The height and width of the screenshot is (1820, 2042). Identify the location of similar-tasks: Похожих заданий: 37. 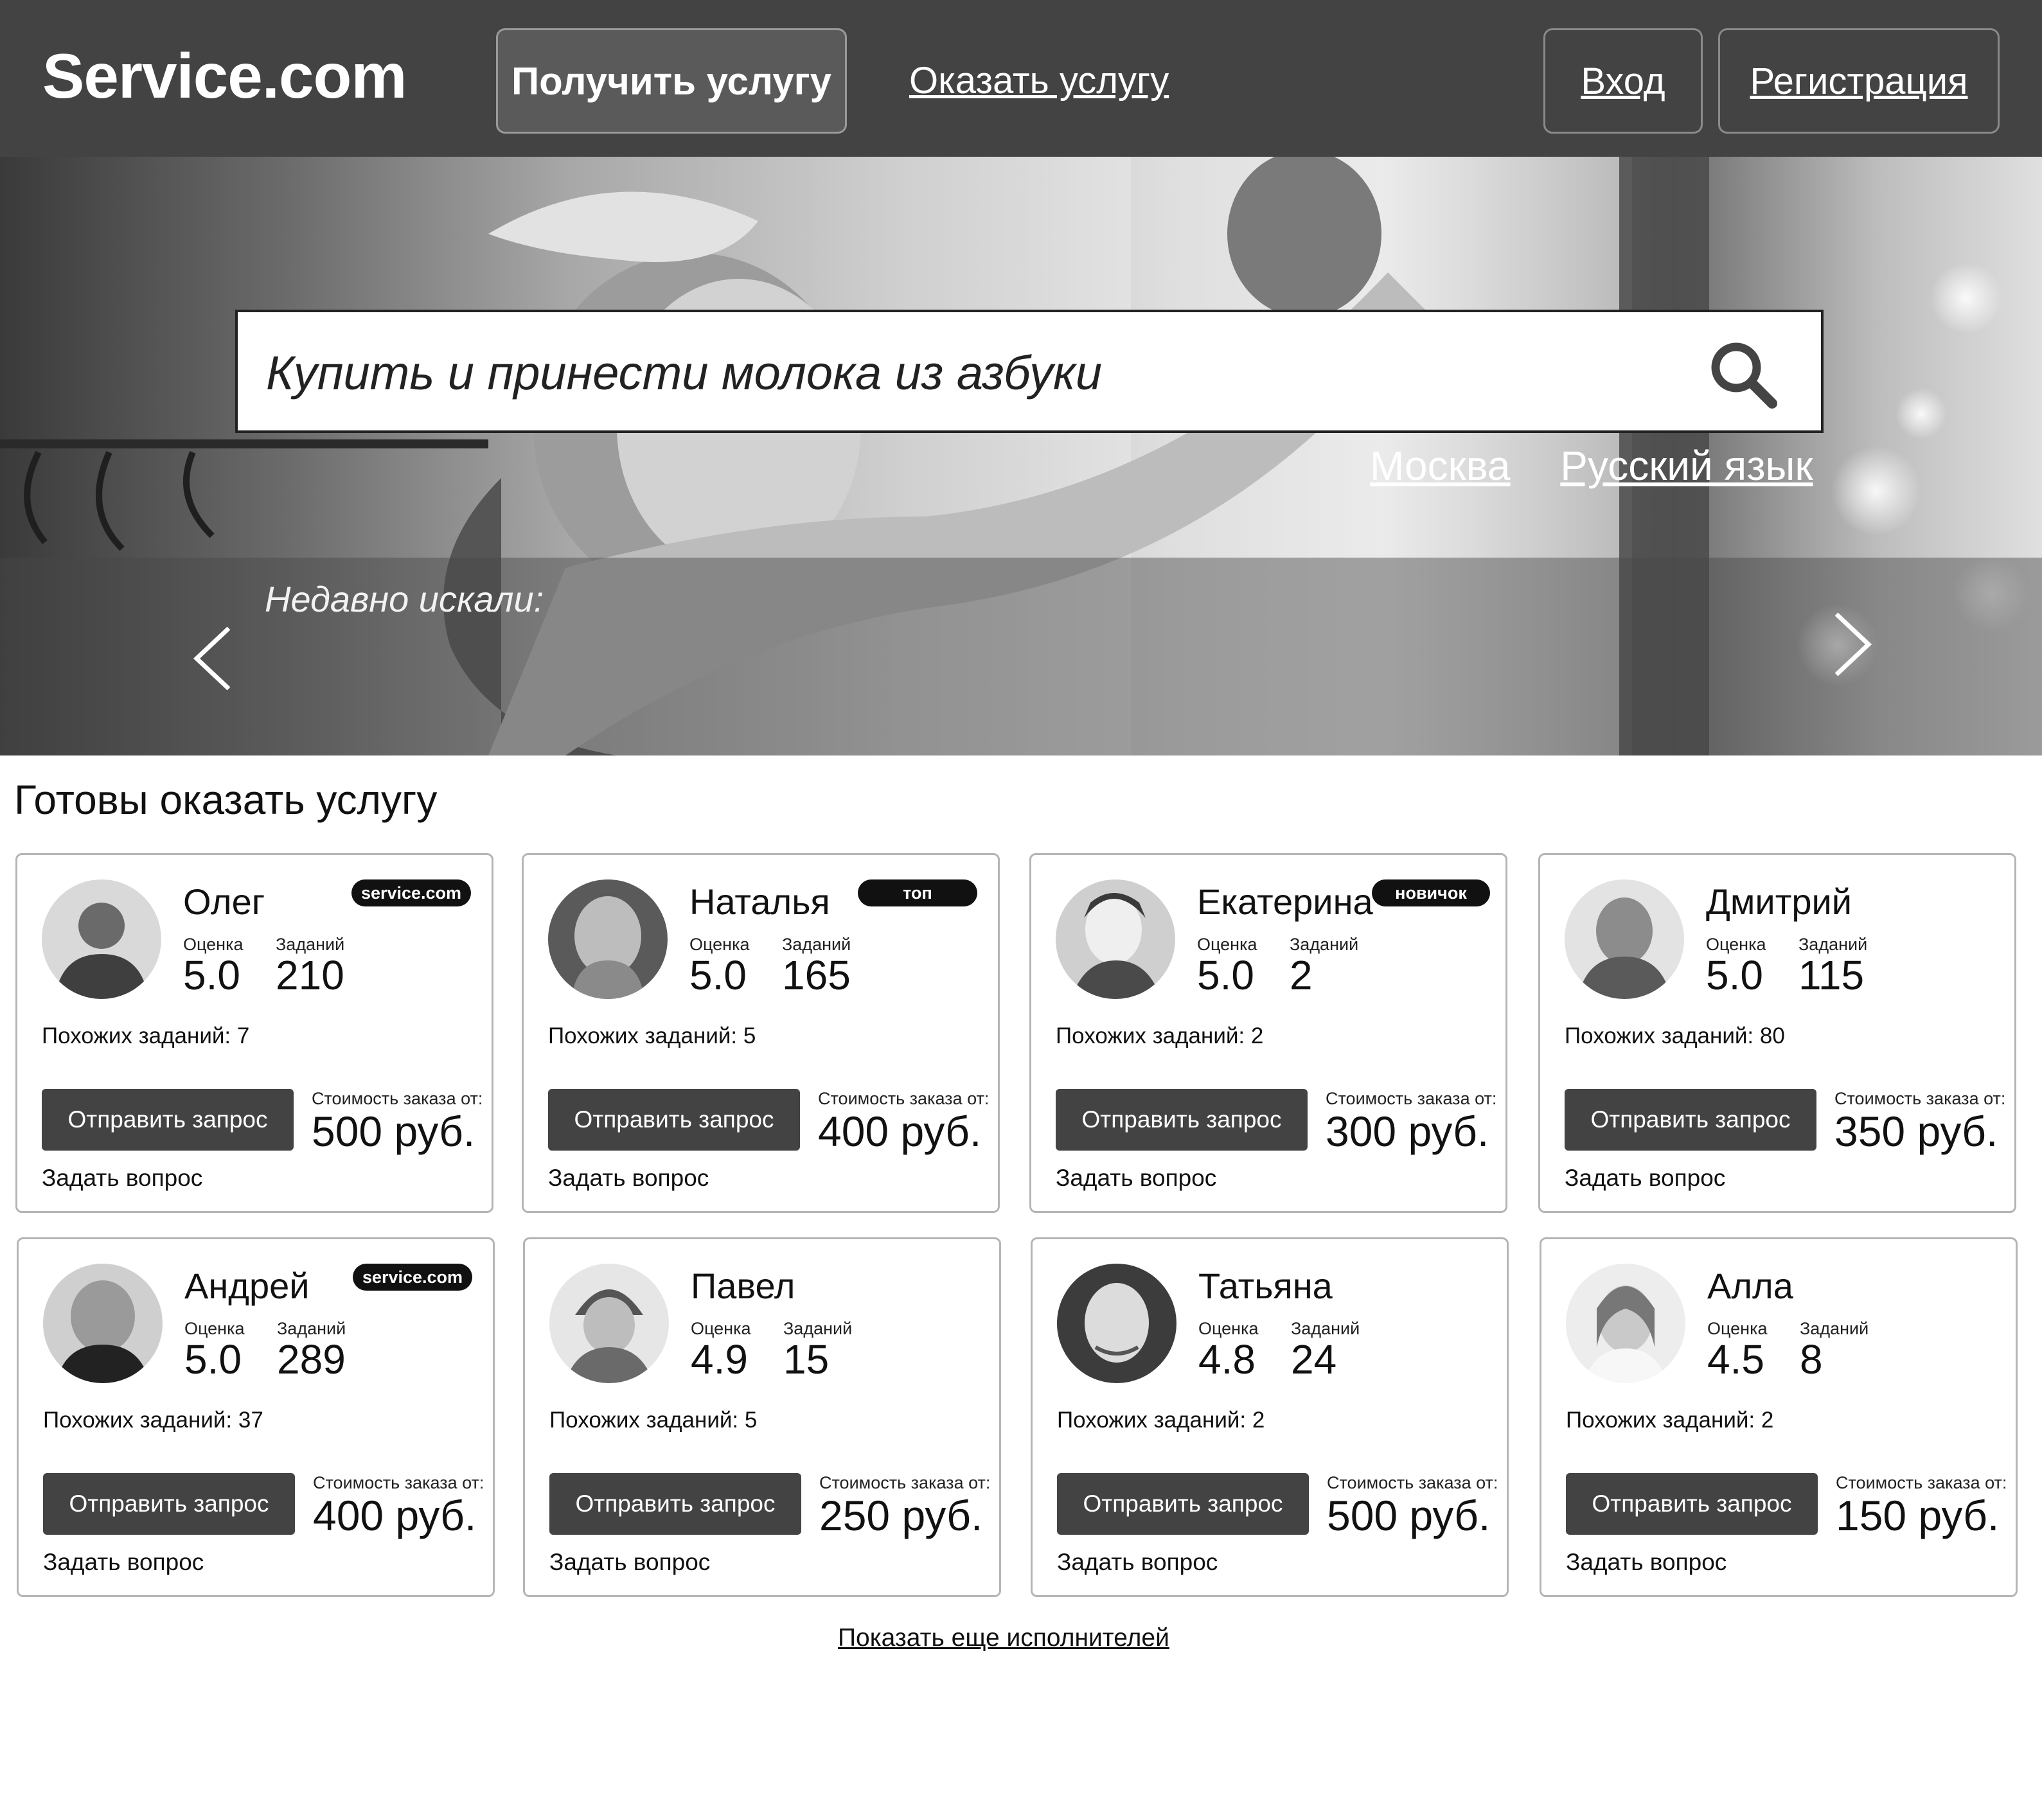
(153, 1420).